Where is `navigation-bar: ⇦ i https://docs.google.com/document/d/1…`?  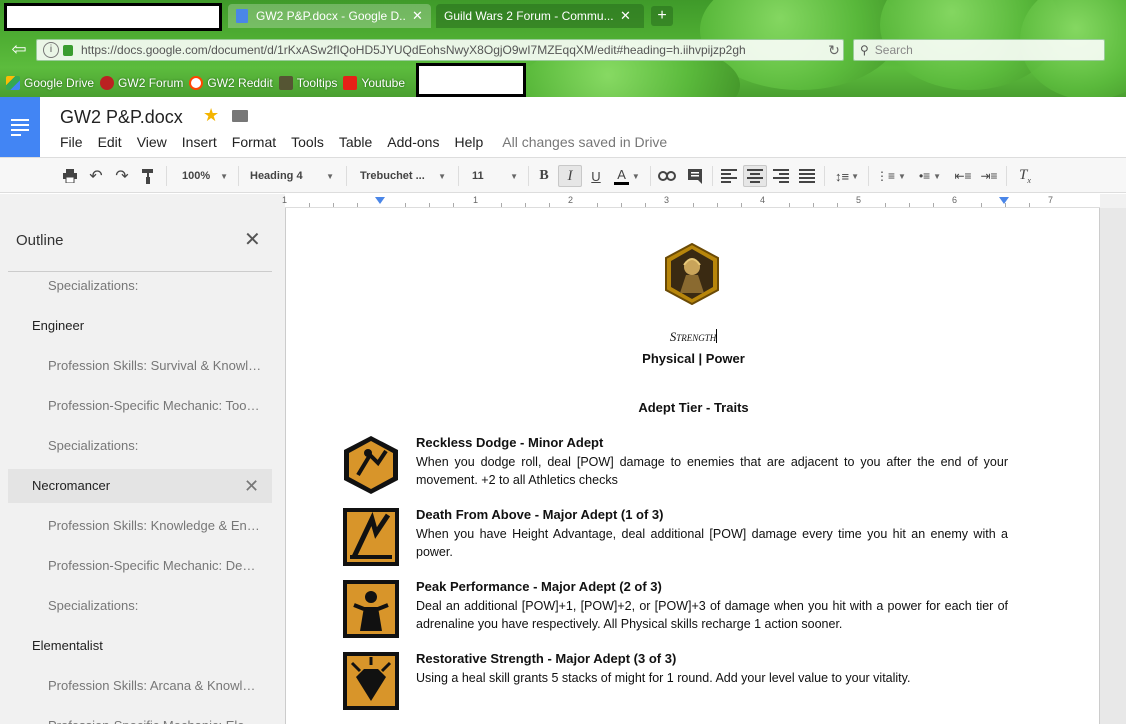 navigation-bar: ⇦ i https://docs.google.com/document/d/1… is located at coordinates (563, 50).